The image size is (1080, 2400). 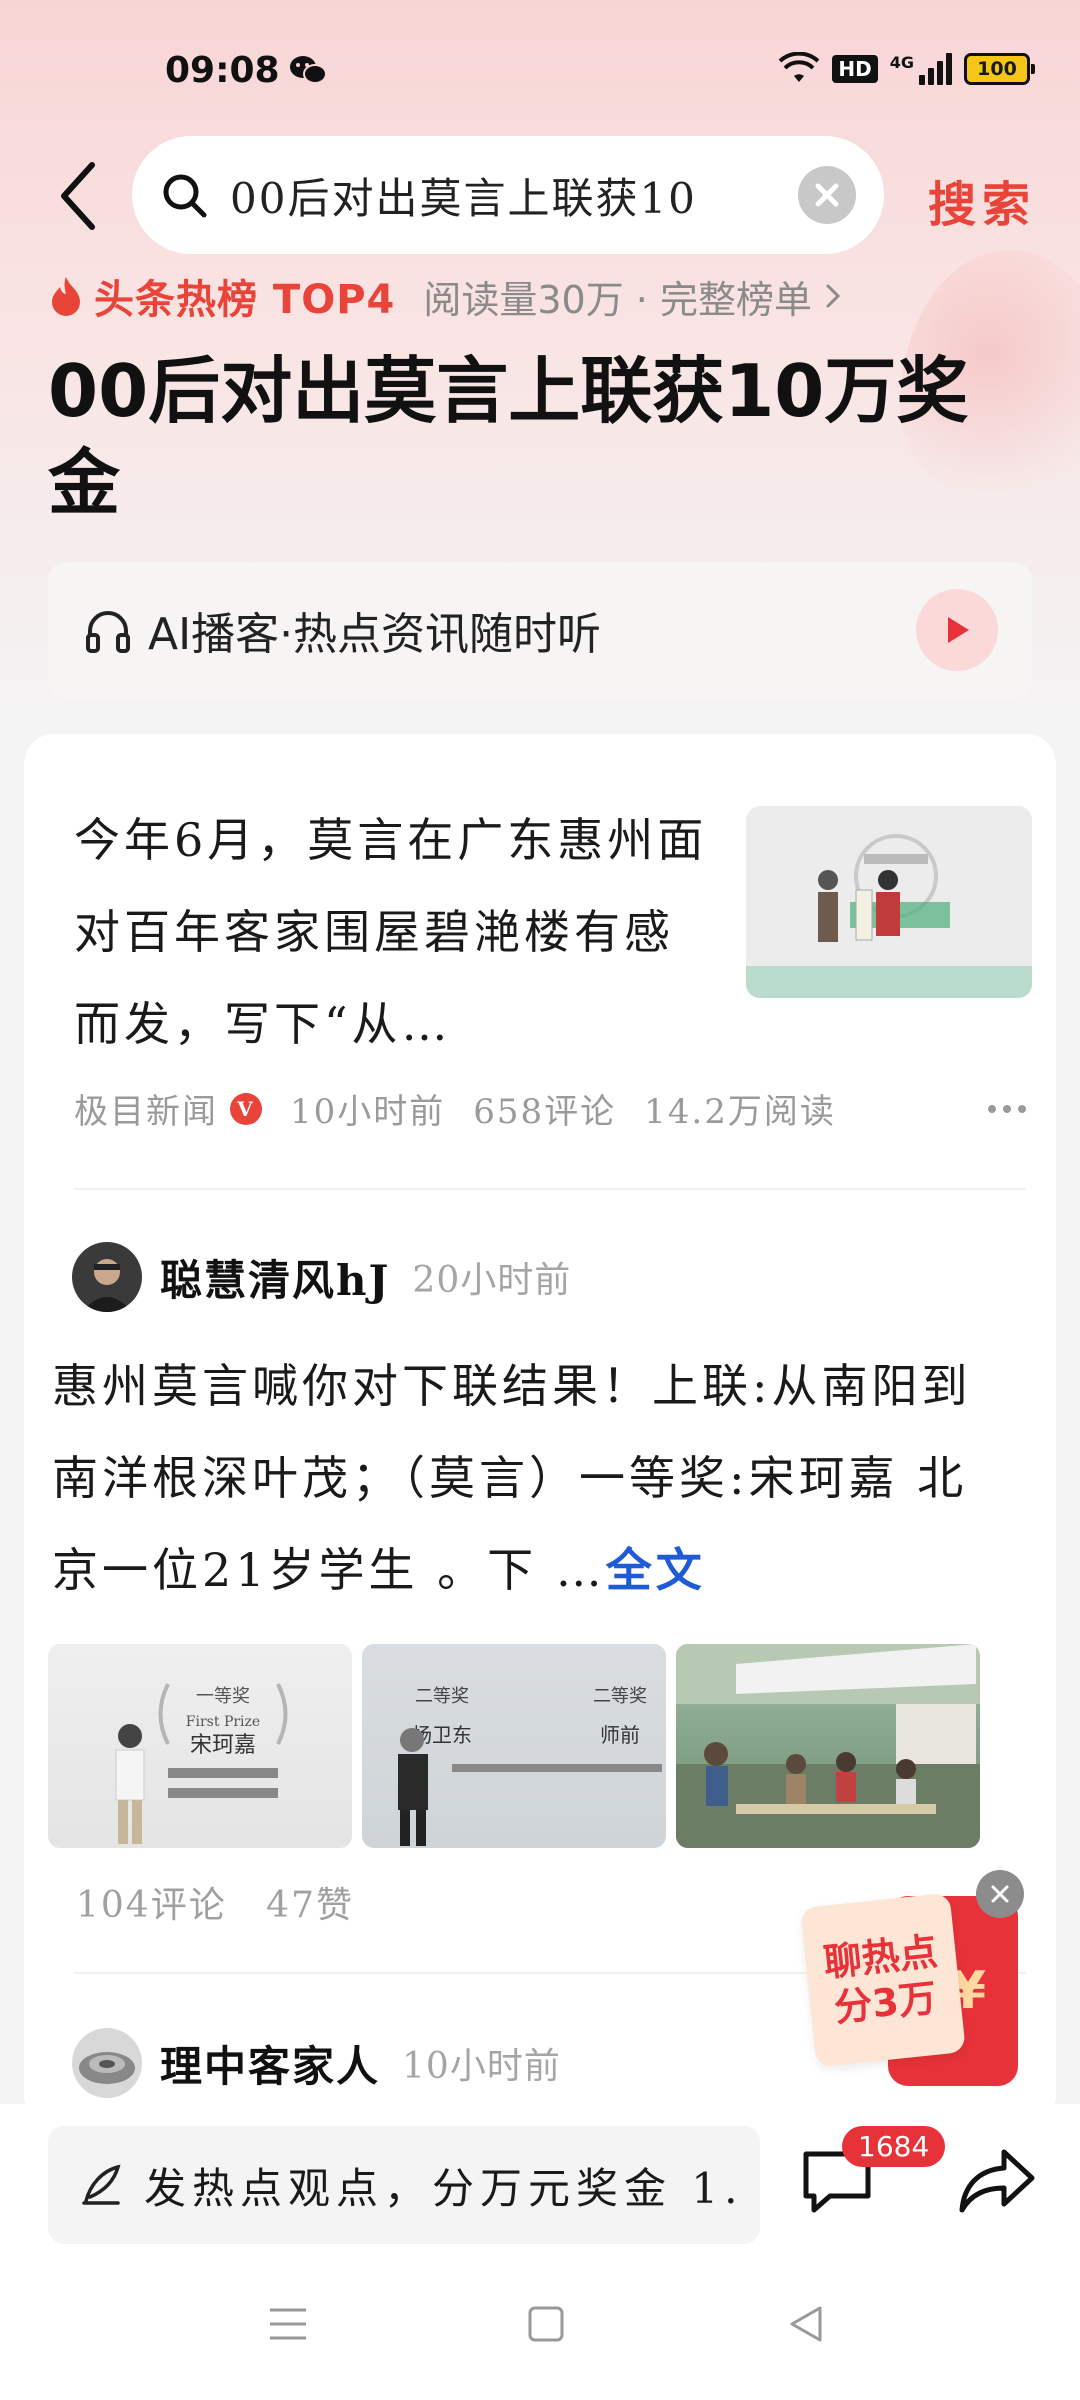 What do you see at coordinates (799, 67) in the screenshot?
I see `wifi-icon` at bounding box center [799, 67].